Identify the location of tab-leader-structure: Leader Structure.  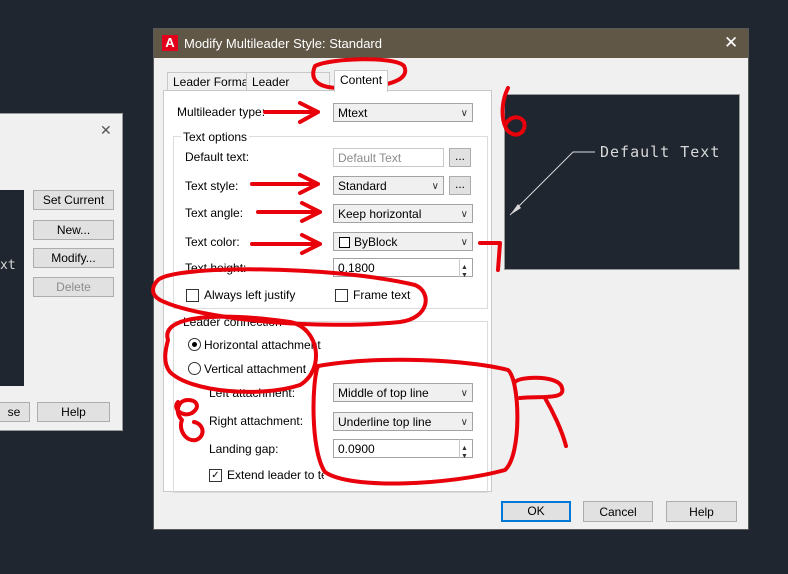
(288, 82).